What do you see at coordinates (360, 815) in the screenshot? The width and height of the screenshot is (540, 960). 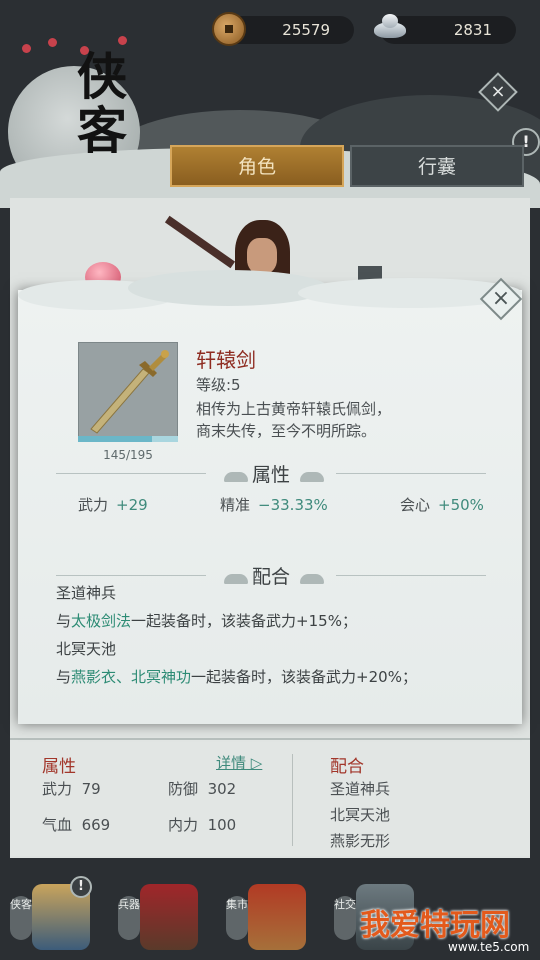 I see `combo-list-item: 北冥天池` at bounding box center [360, 815].